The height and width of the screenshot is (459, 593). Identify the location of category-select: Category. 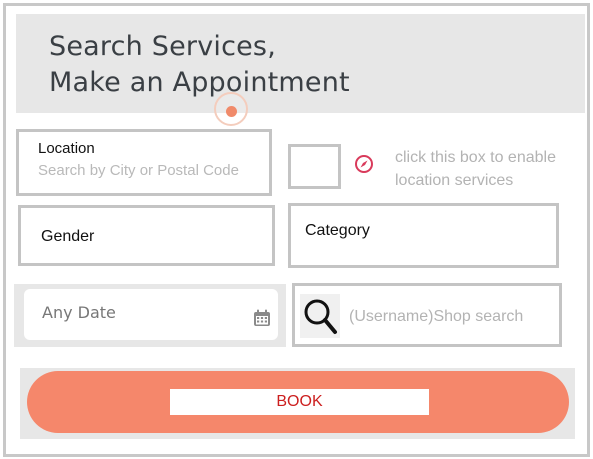
(423, 235).